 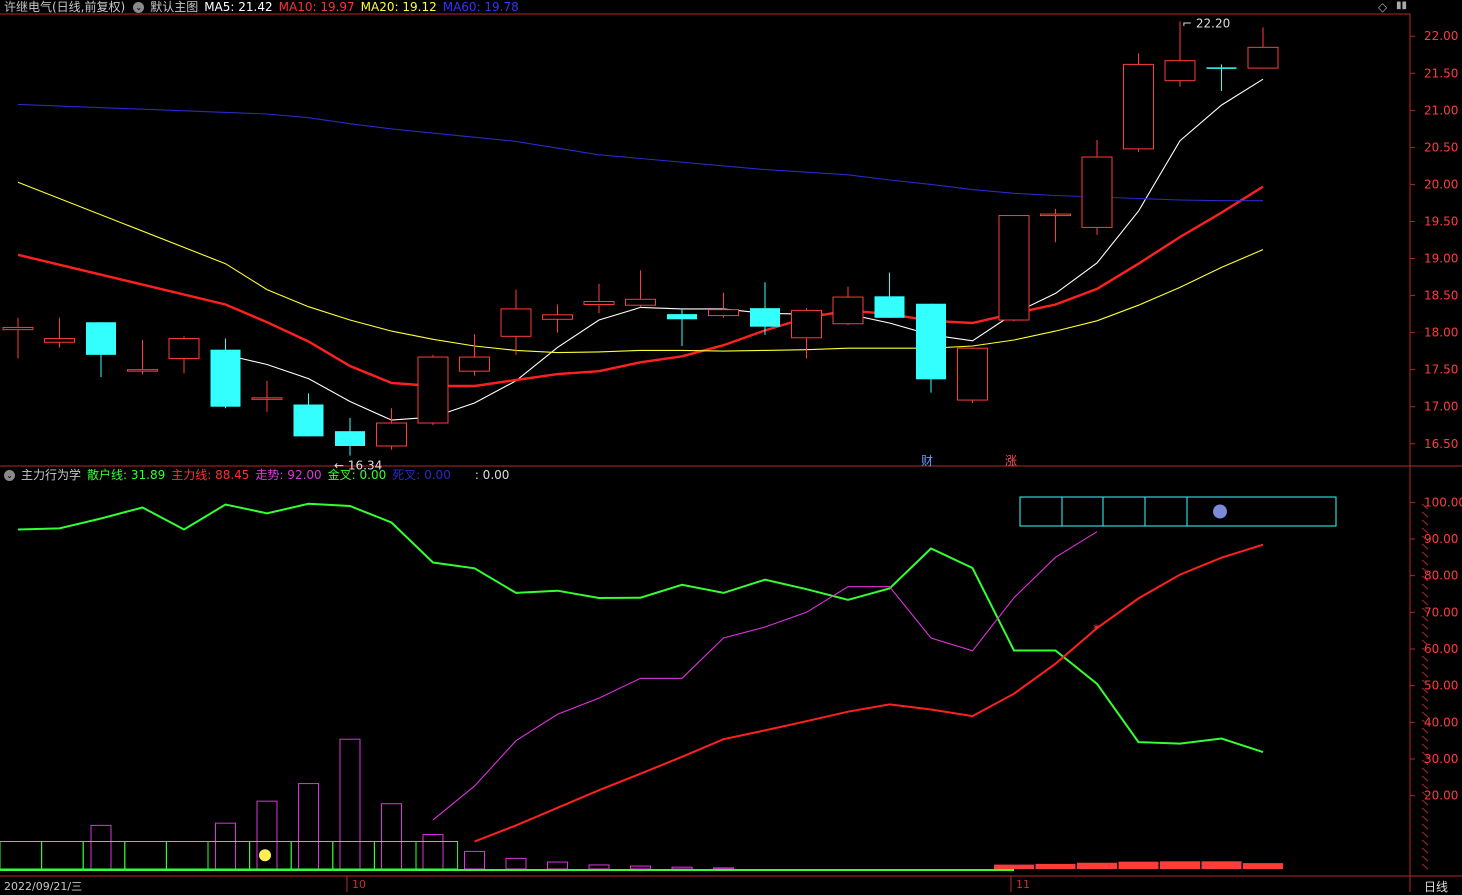 What do you see at coordinates (1441, 576) in the screenshot?
I see `y-tick-label: 80.00` at bounding box center [1441, 576].